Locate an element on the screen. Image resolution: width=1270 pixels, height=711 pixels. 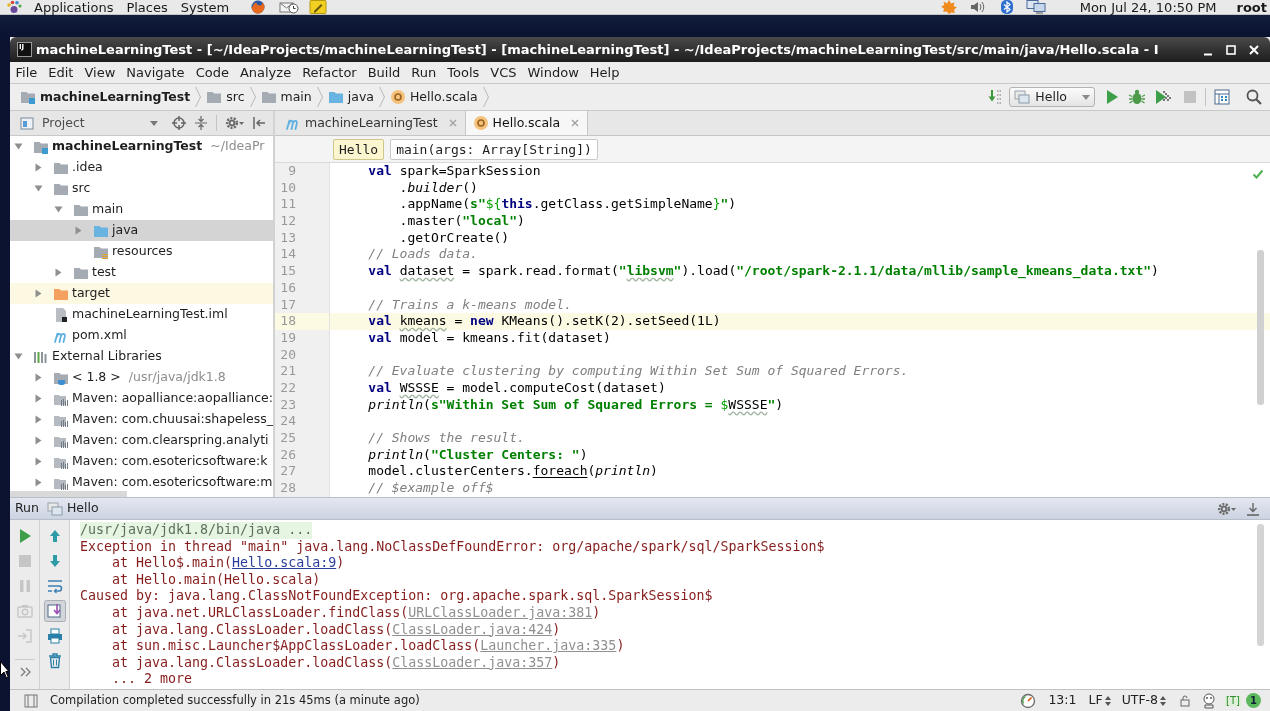
editor-tab: machineLearningTest is located at coordinates (371, 123).